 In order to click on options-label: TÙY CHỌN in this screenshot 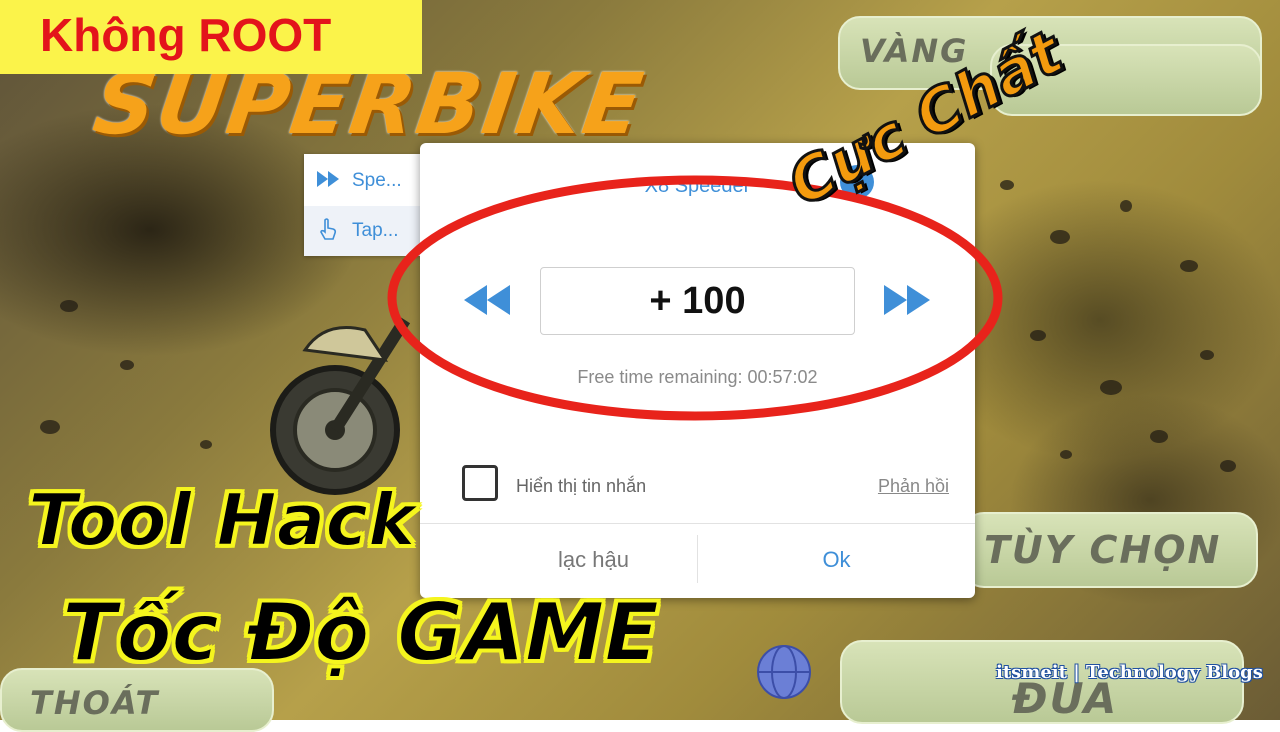, I will do `click(1103, 550)`.